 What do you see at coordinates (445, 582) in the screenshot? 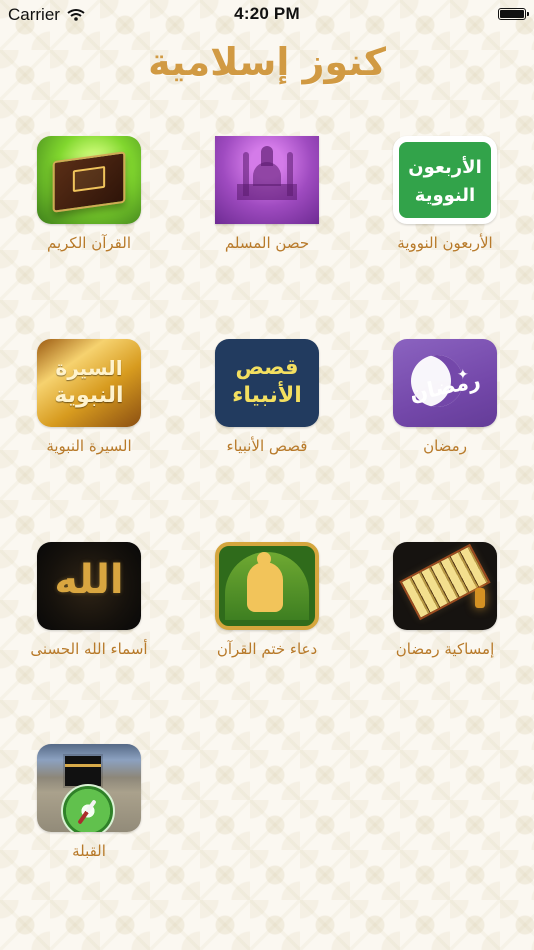
I see `imsakia-sheet` at bounding box center [445, 582].